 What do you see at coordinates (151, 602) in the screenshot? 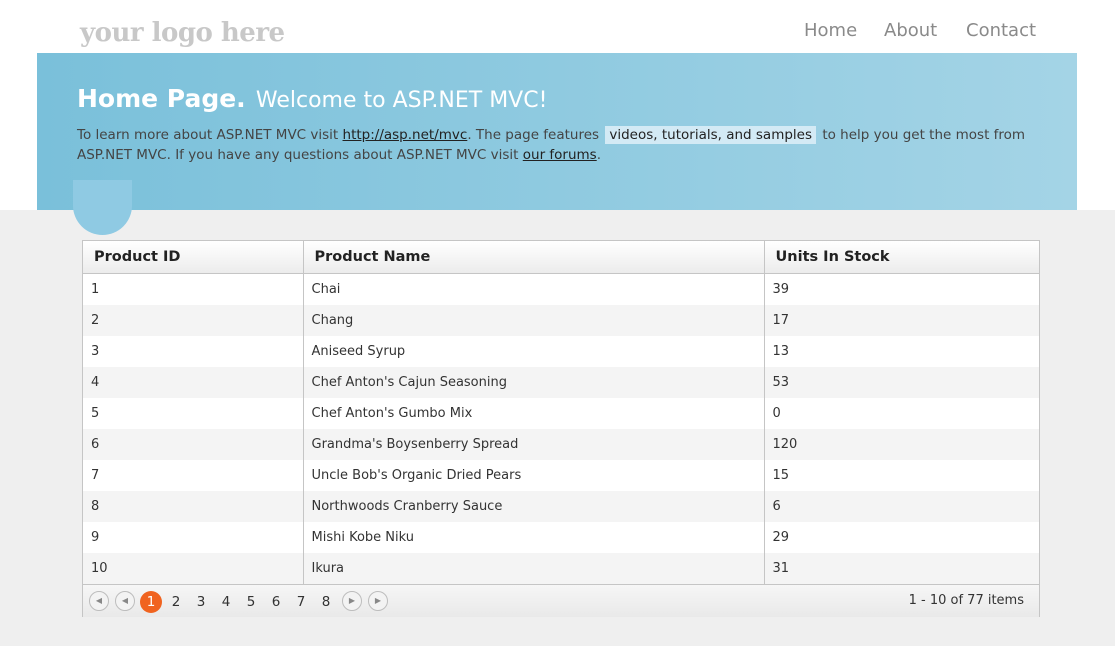
I see `page-number-1: 1` at bounding box center [151, 602].